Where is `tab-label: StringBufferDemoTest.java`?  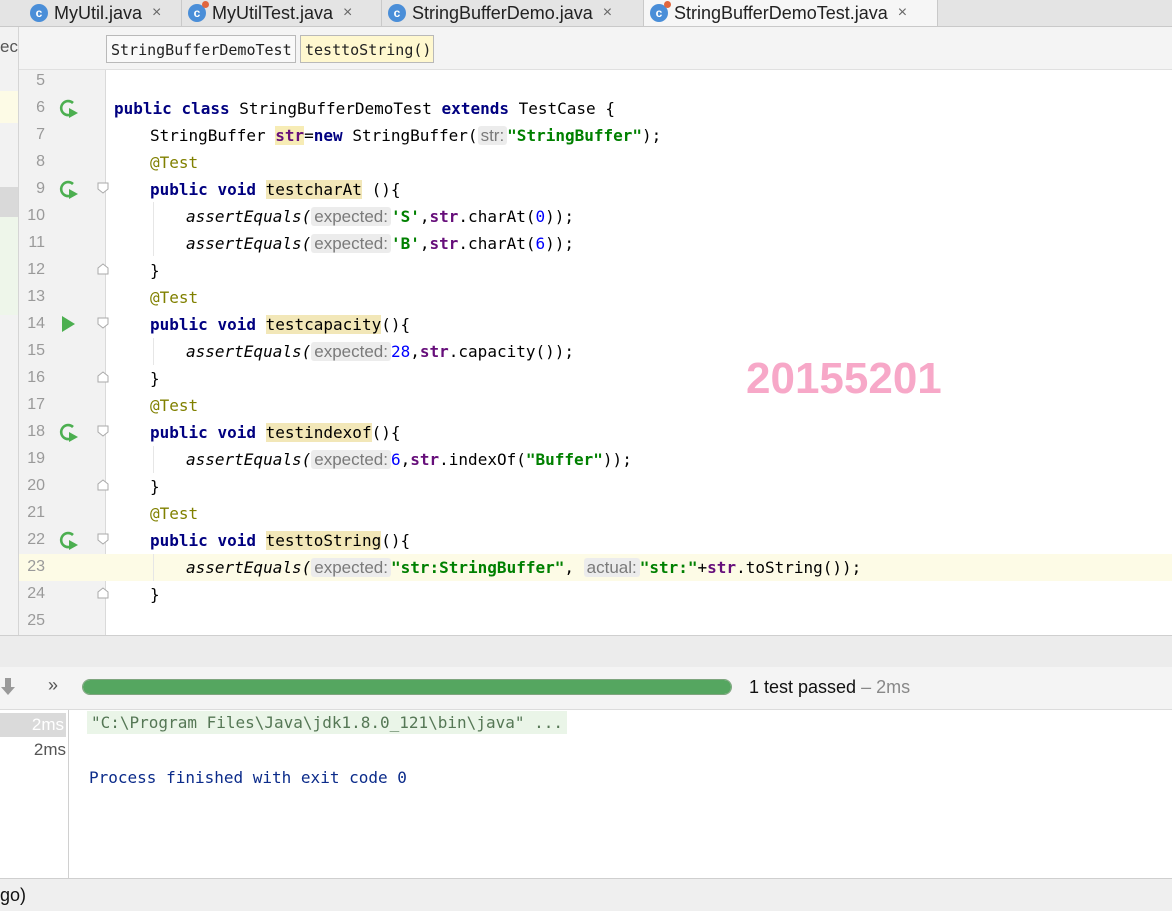 tab-label: StringBufferDemoTest.java is located at coordinates (781, 12).